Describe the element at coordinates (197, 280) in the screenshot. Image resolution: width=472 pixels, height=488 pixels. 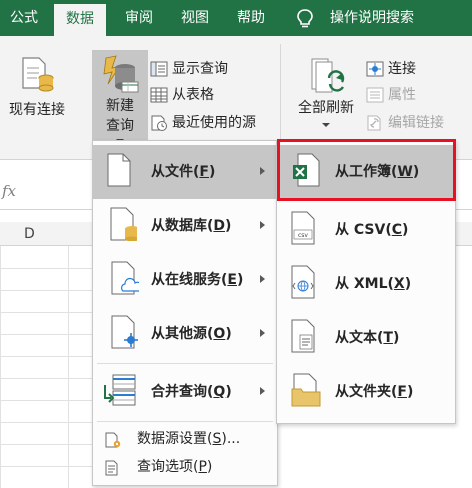
I see `menu-item-label: 从在线服务(E)` at that location.